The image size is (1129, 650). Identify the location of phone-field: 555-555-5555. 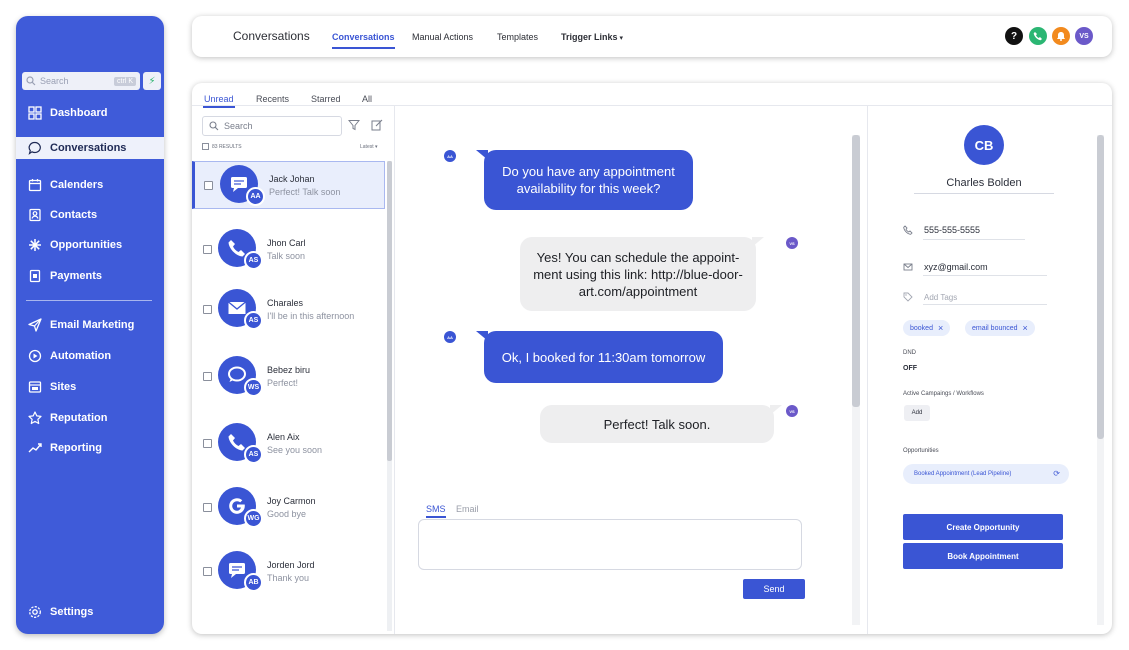
(941, 230).